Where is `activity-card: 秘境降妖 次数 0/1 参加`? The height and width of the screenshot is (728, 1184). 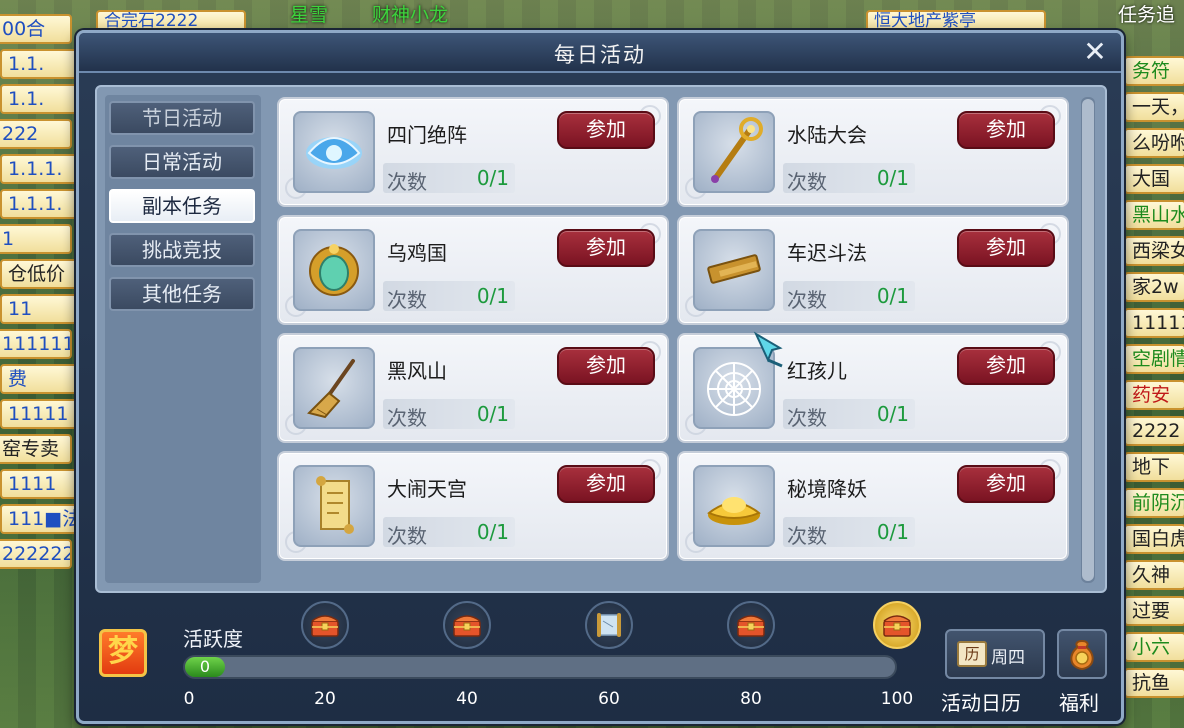 activity-card: 秘境降妖 次数 0/1 参加 is located at coordinates (873, 506).